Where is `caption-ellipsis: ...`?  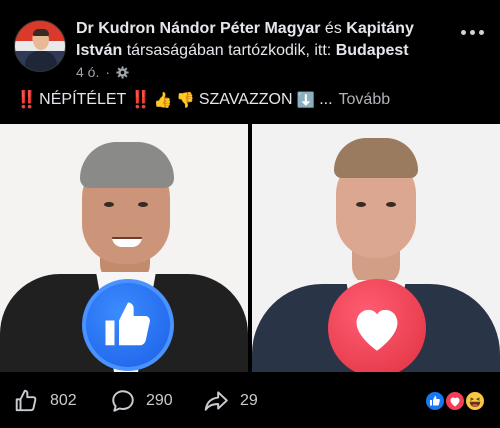
caption-ellipsis: ... is located at coordinates (326, 99).